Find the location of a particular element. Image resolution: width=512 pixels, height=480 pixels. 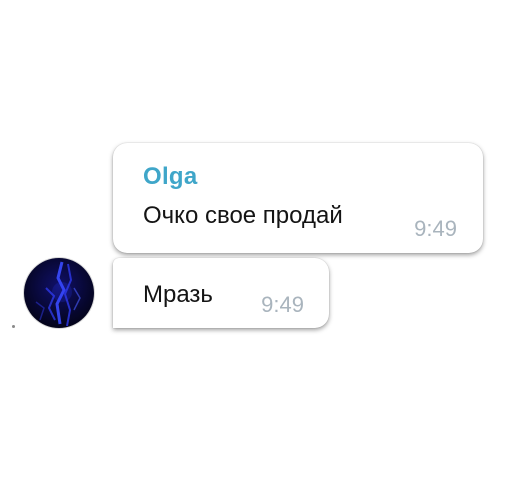

message-text: Мразь is located at coordinates (178, 294).